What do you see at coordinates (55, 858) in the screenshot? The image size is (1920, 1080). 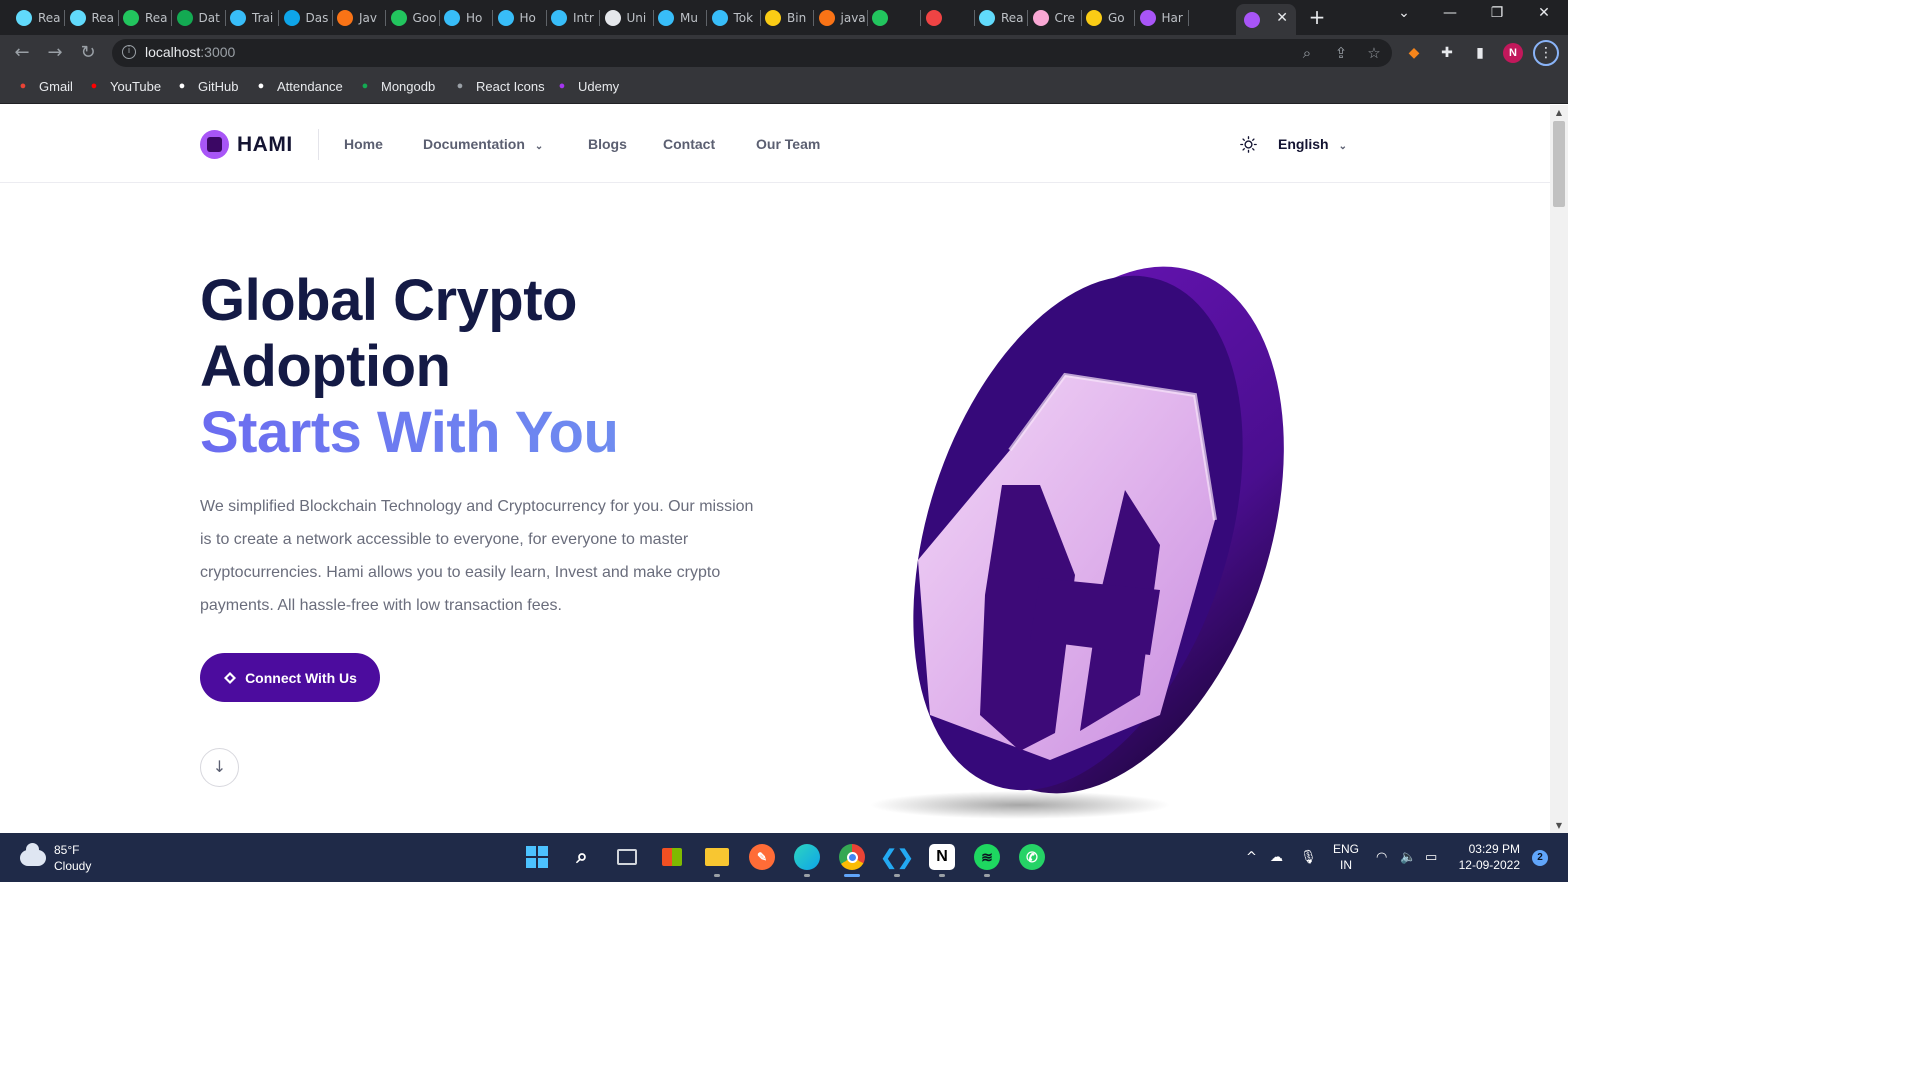 I see `weather-widget: 85°F Cloudy` at bounding box center [55, 858].